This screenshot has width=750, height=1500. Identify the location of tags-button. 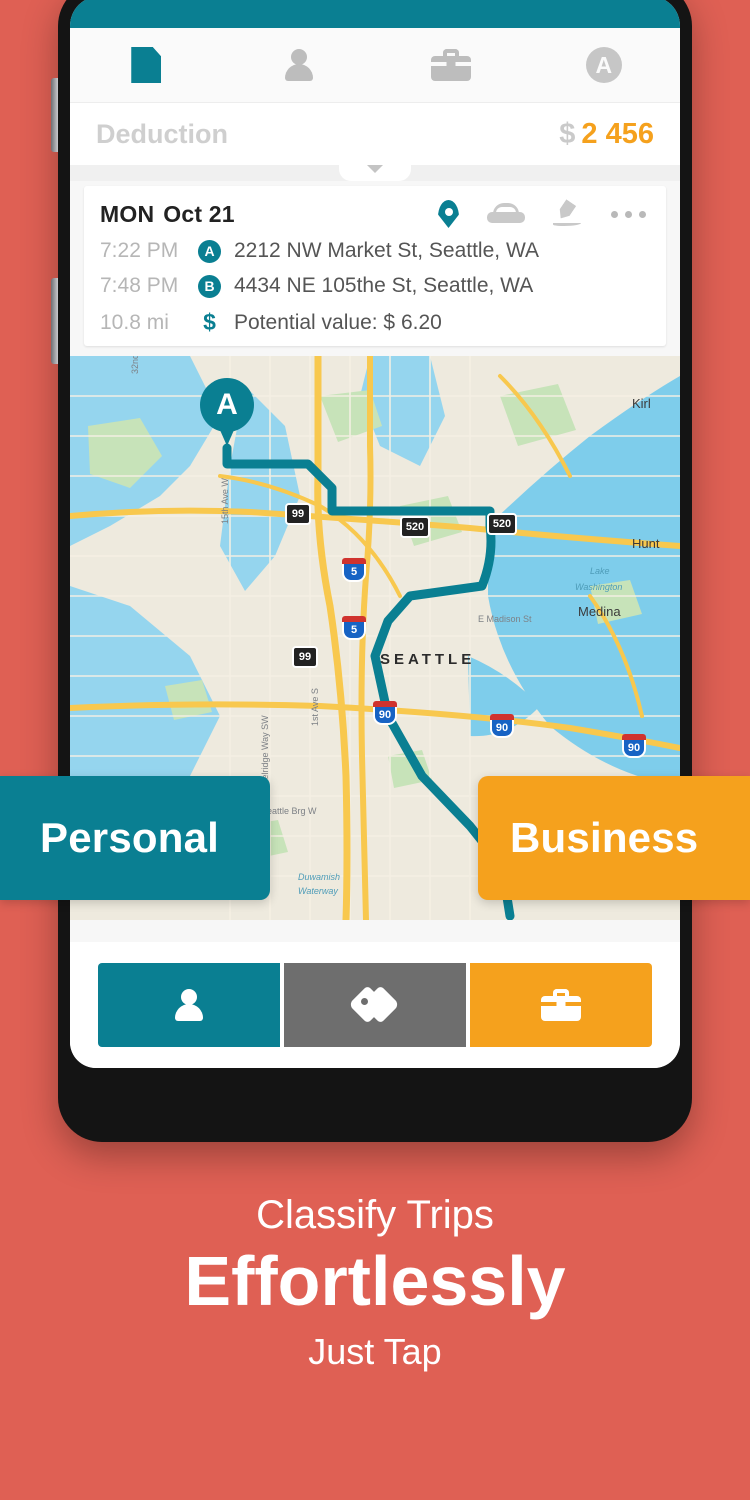
(375, 1005).